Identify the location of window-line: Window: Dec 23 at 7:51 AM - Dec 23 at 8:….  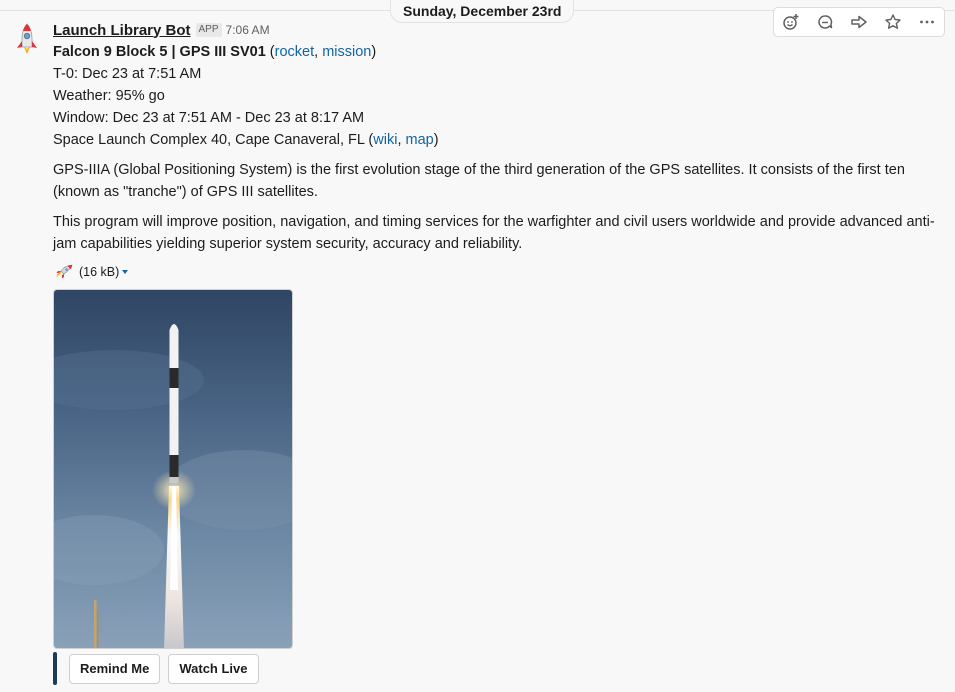
(209, 118).